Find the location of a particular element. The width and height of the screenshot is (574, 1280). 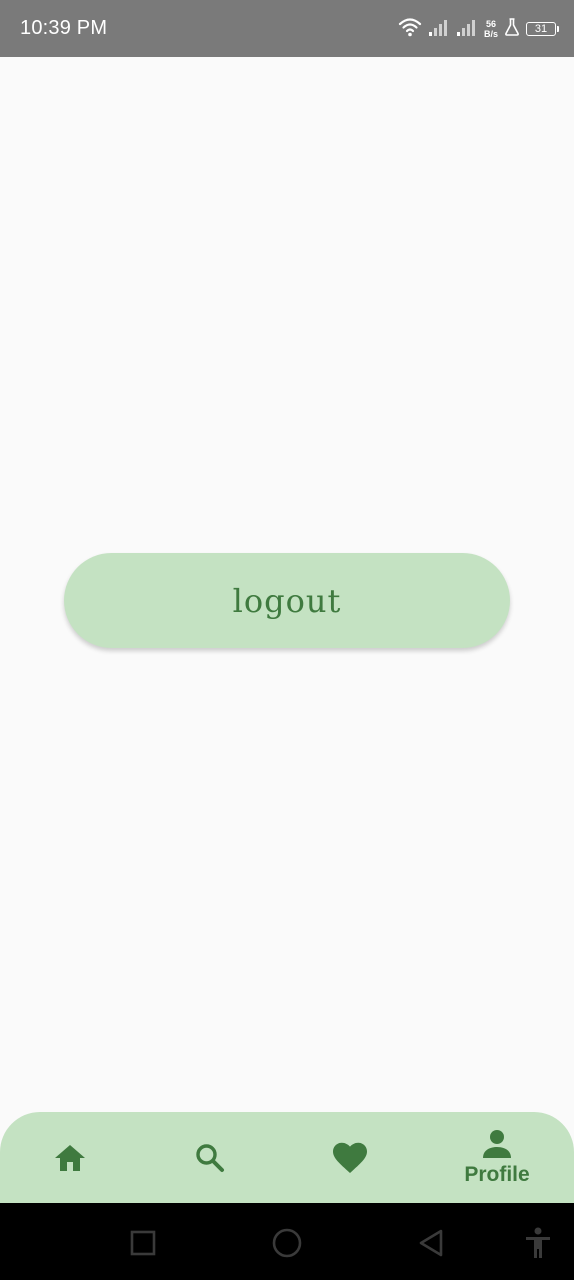

heart-icon is located at coordinates (350, 1158).